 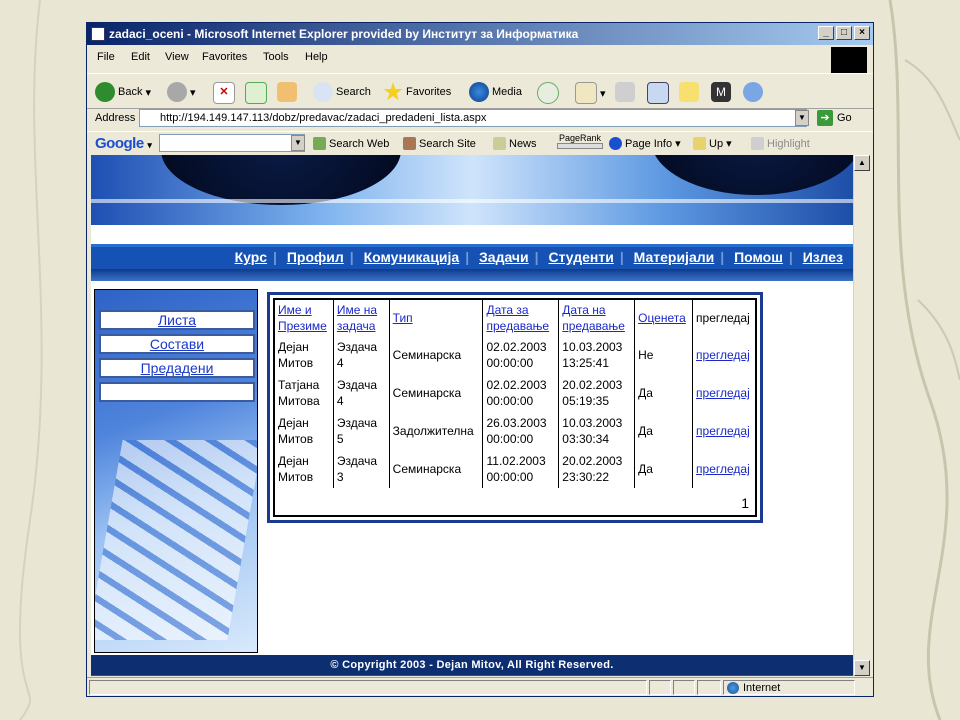 What do you see at coordinates (862, 163) in the screenshot?
I see `scroll-up-icon: ▲` at bounding box center [862, 163].